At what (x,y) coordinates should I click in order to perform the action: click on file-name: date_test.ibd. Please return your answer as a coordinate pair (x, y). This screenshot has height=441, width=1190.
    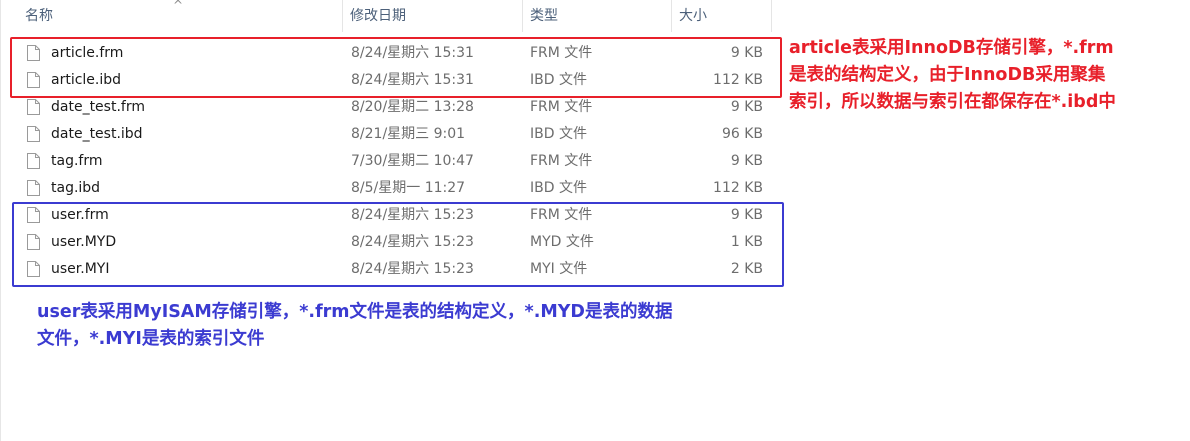
    Looking at the image, I should click on (97, 134).